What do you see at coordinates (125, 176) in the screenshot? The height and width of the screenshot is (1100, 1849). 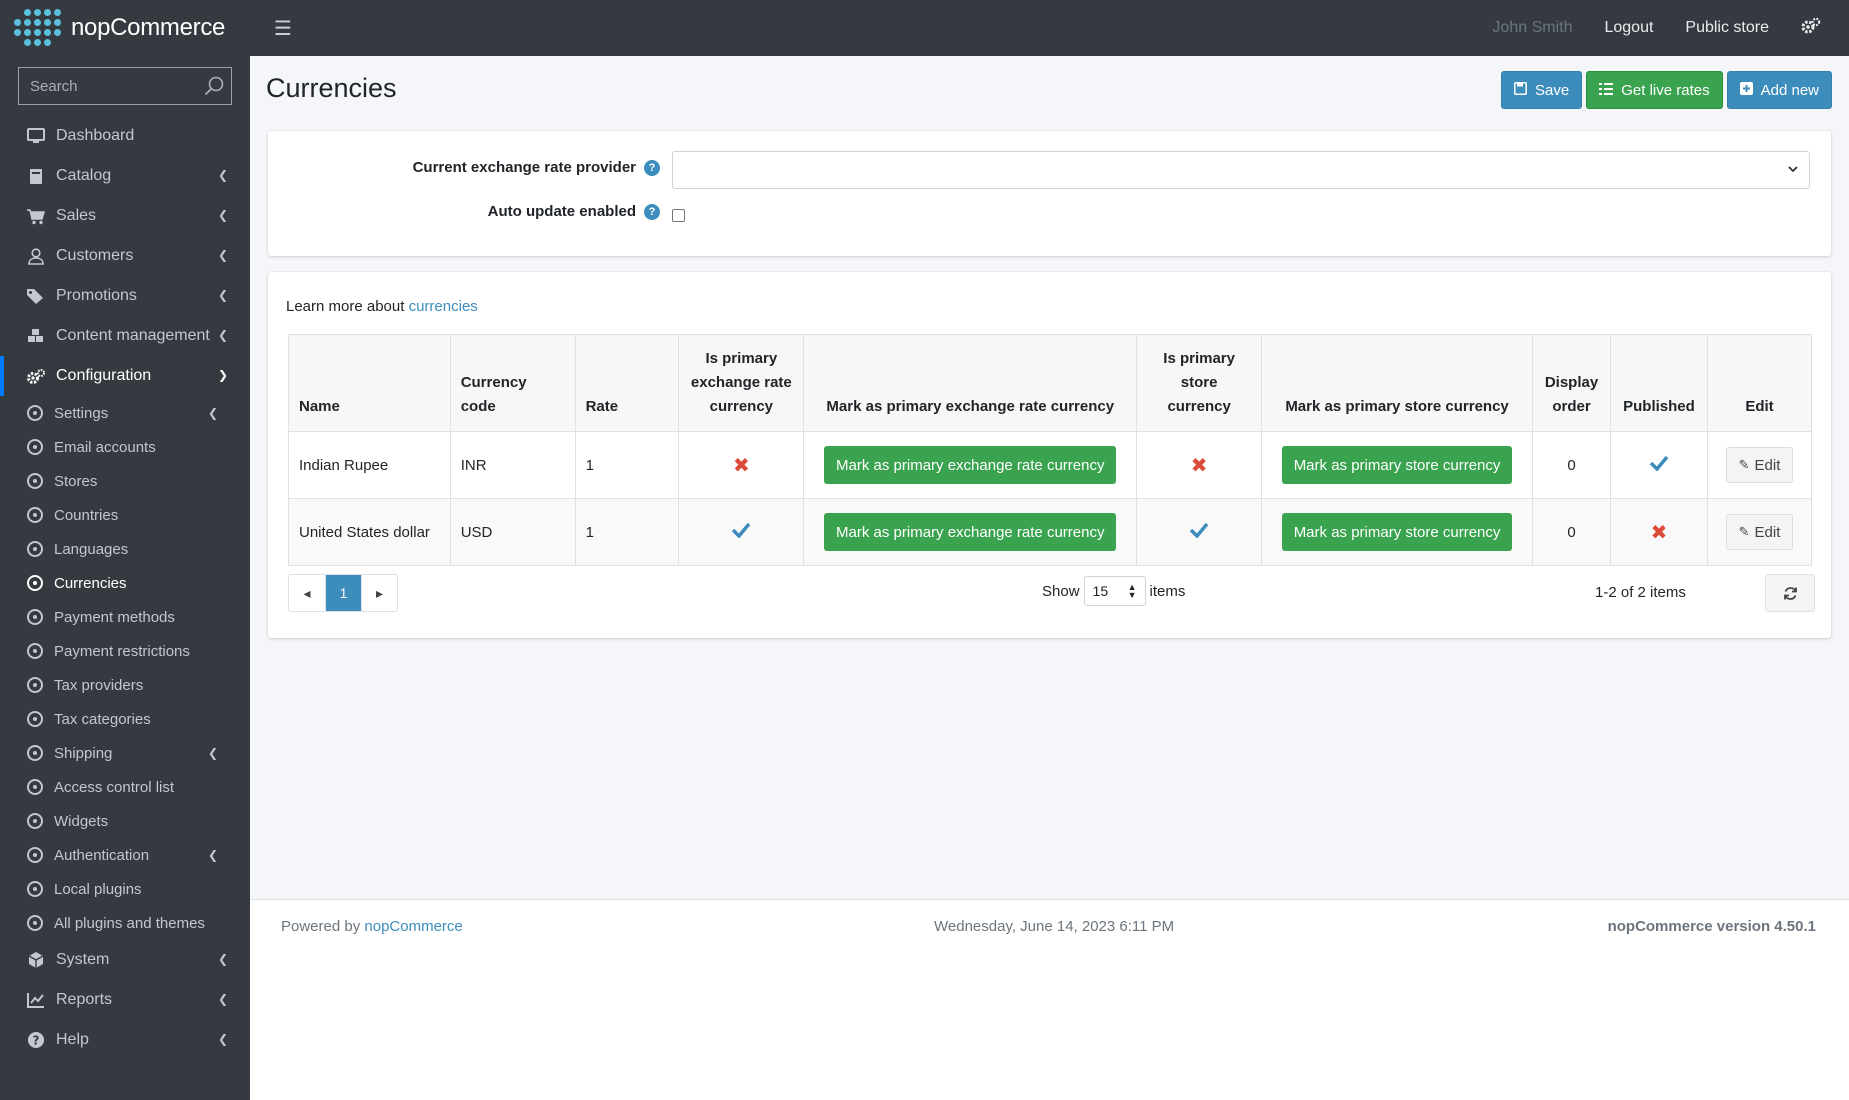 I see `sidebar-item-catalog: Catalog ❮` at bounding box center [125, 176].